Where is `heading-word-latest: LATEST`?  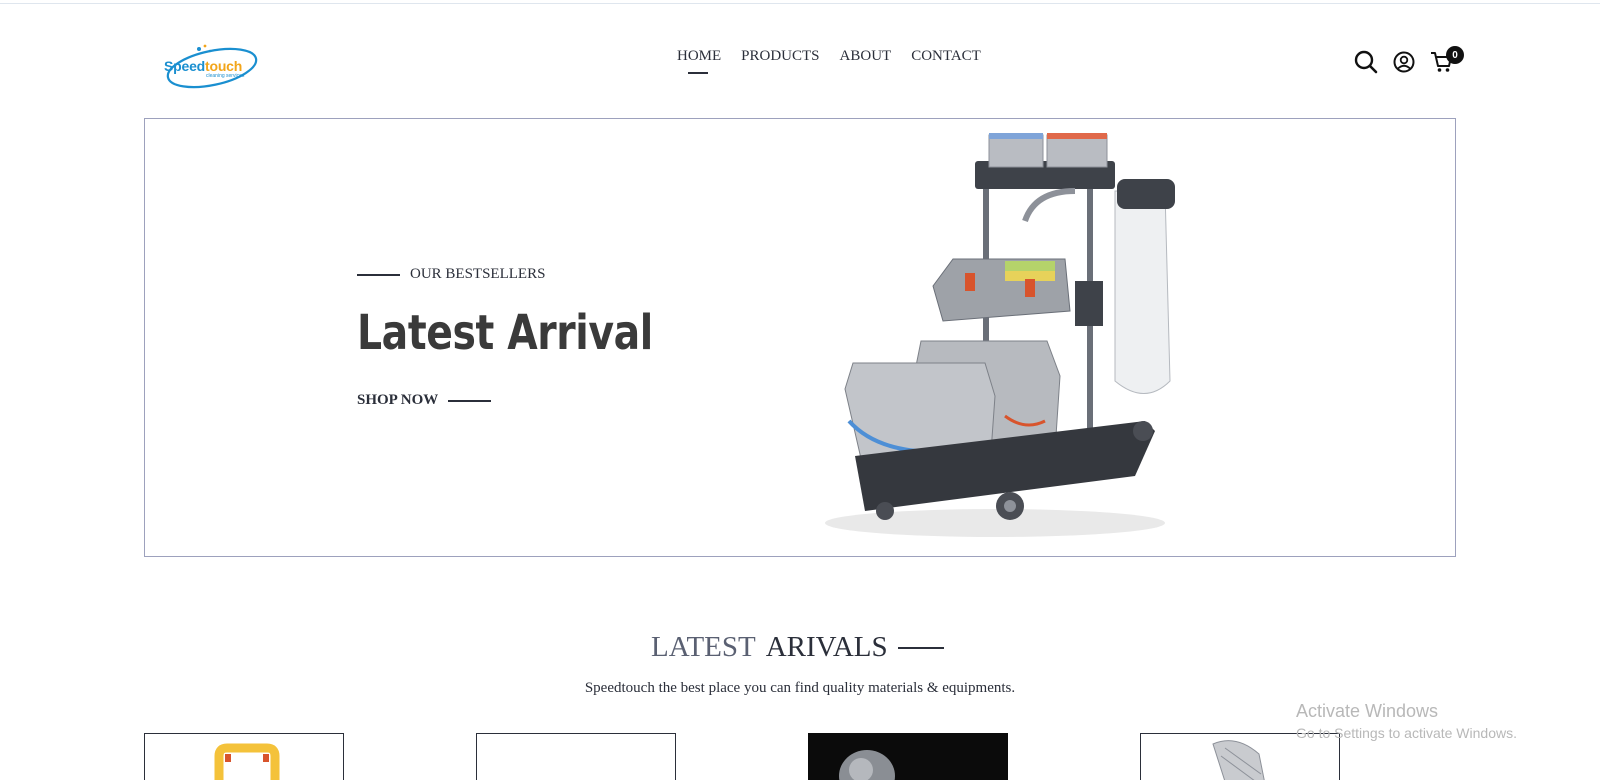
heading-word-latest: LATEST is located at coordinates (703, 647).